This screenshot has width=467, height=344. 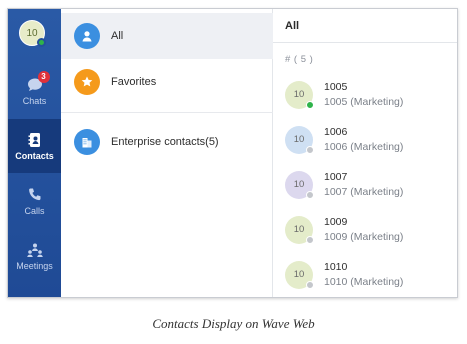 I want to click on contact-row: 10 1009 1009 (Marketing), so click(x=365, y=229).